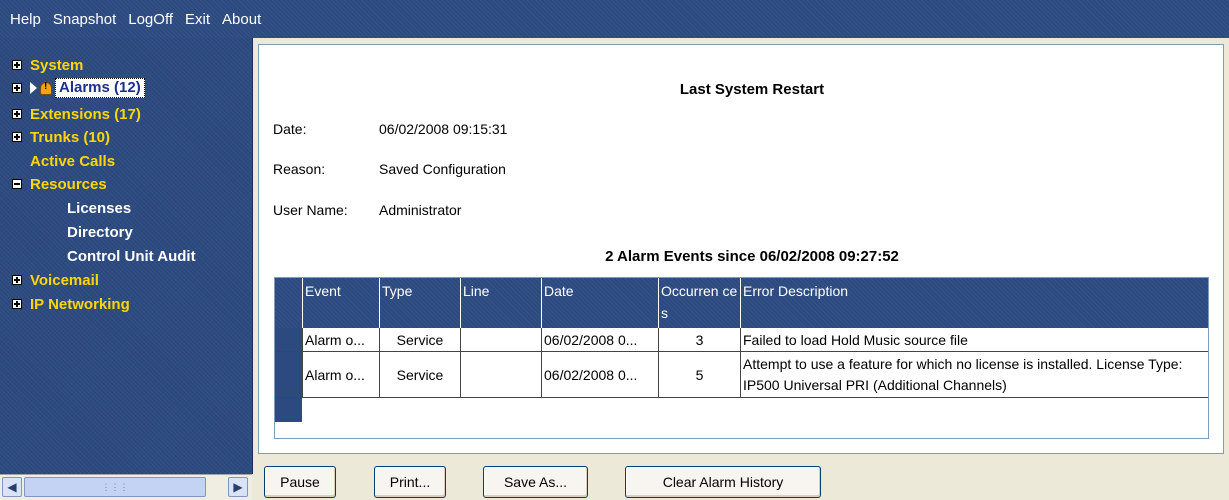  I want to click on tree-item-voicemail: Voicemail, so click(55, 280).